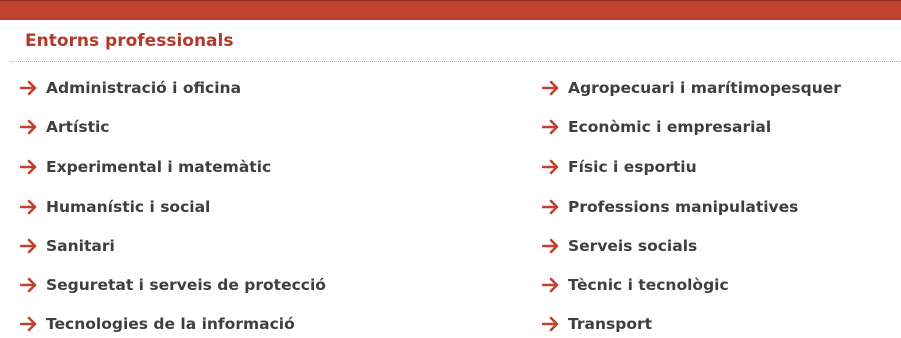  I want to click on panel-top-bar, so click(450, 10).